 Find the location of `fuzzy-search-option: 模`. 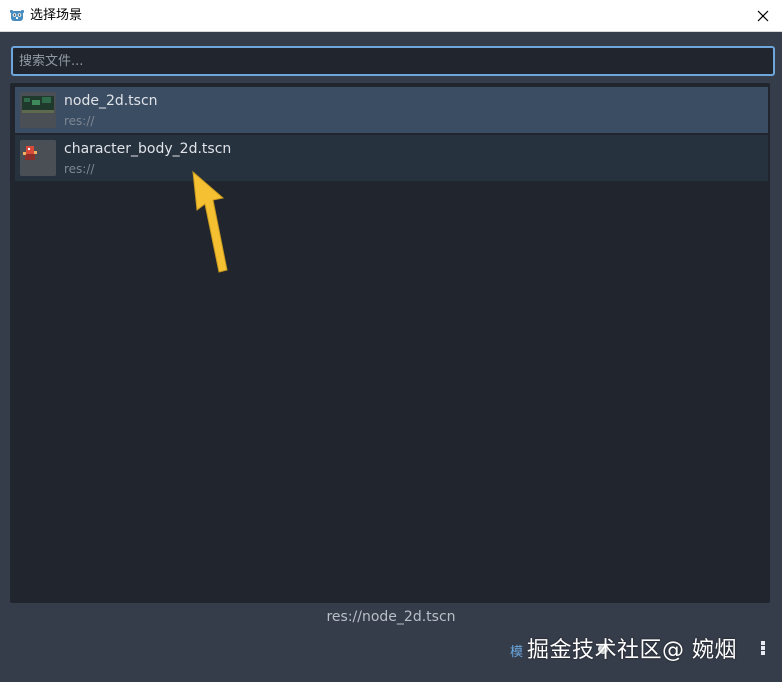

fuzzy-search-option: 模 is located at coordinates (516, 650).